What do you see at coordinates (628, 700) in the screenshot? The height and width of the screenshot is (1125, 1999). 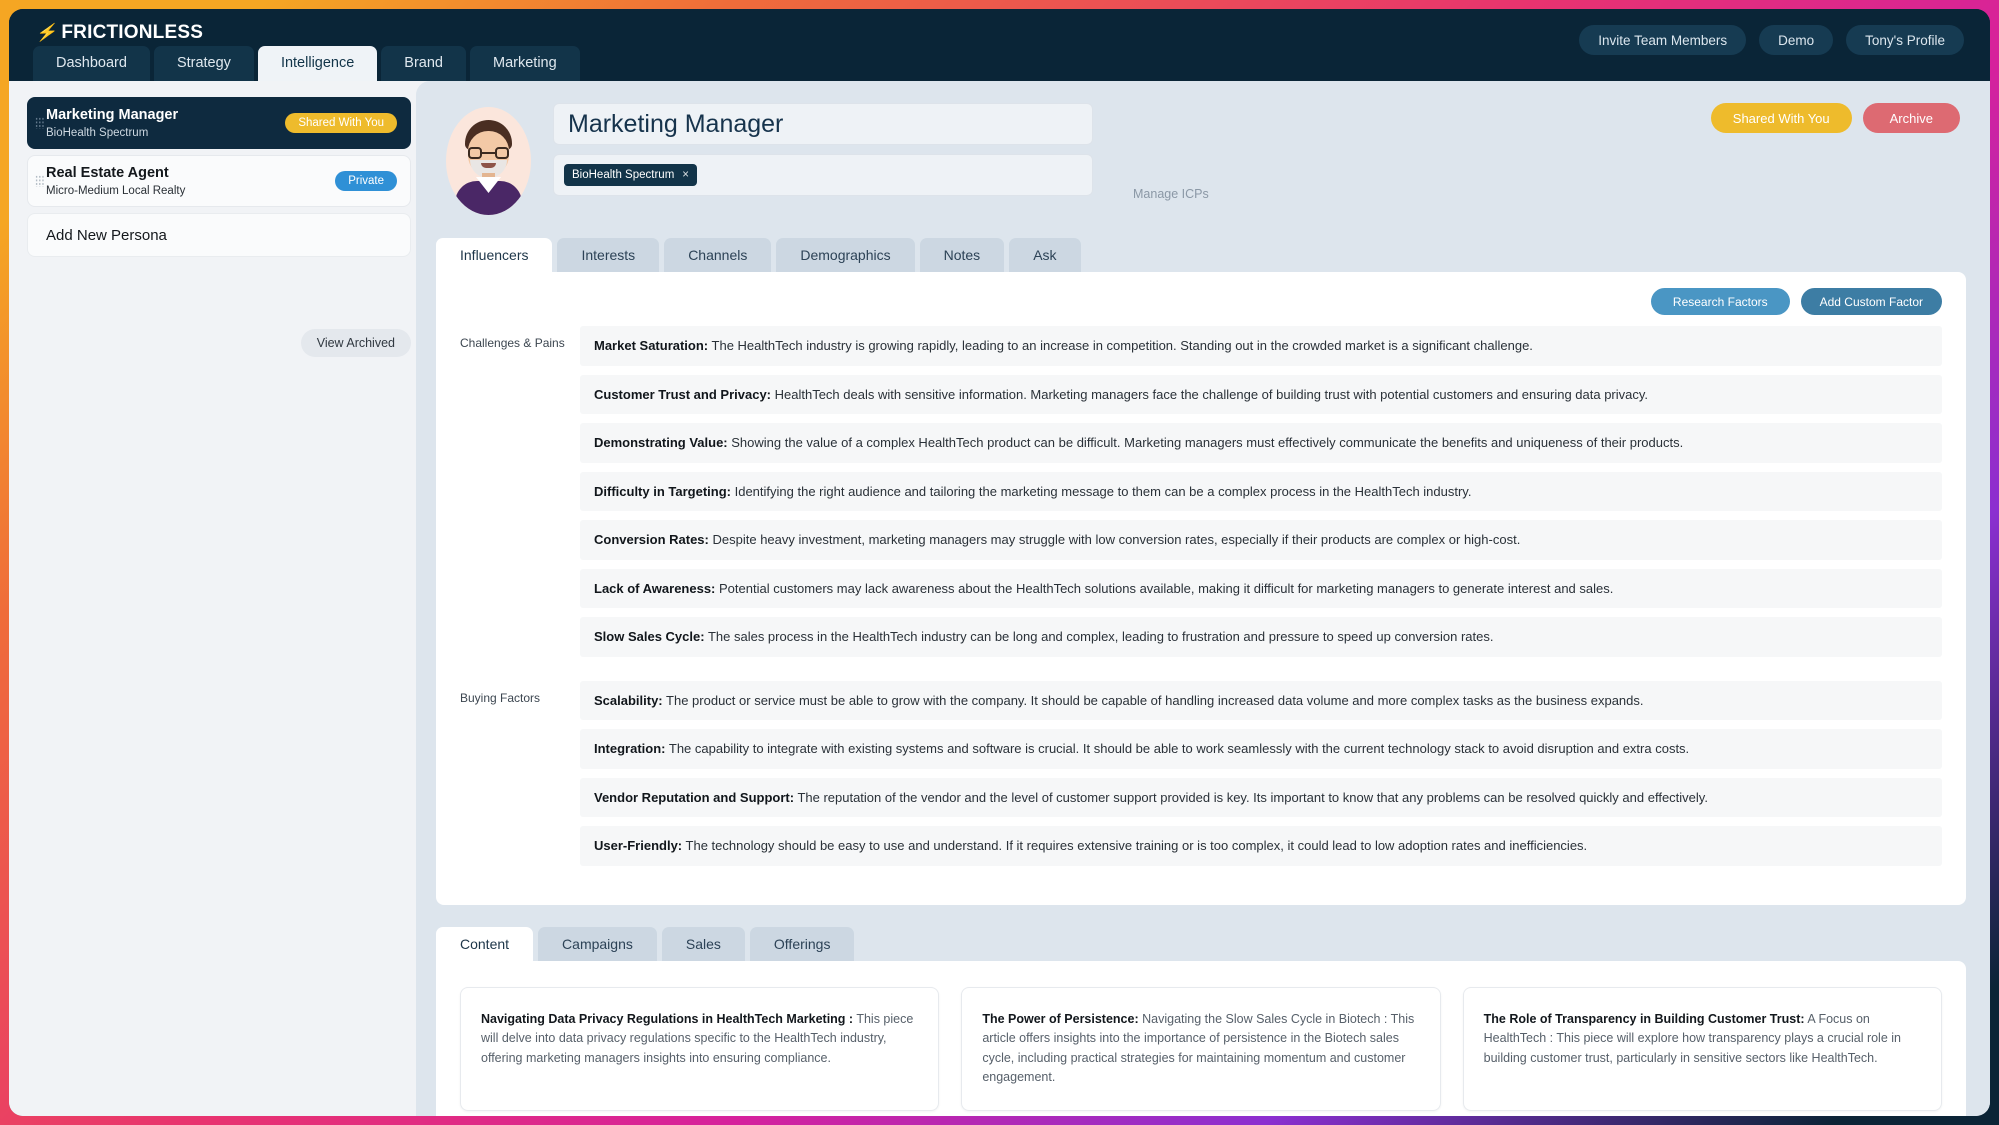 I see `factor-title: Scalability:` at bounding box center [628, 700].